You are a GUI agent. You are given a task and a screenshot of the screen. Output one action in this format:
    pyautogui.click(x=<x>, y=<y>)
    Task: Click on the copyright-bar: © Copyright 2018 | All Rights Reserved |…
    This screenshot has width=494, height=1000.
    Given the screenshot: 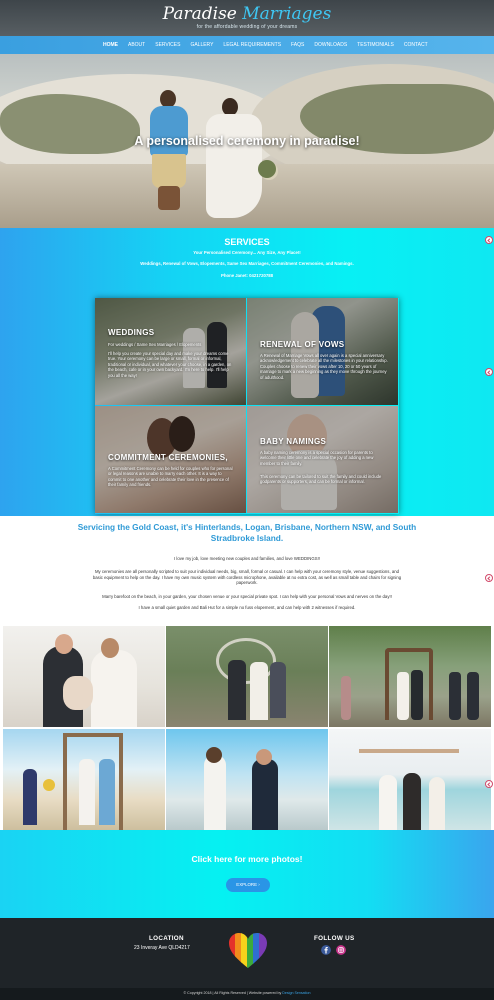 What is the action you would take?
    pyautogui.click(x=247, y=994)
    